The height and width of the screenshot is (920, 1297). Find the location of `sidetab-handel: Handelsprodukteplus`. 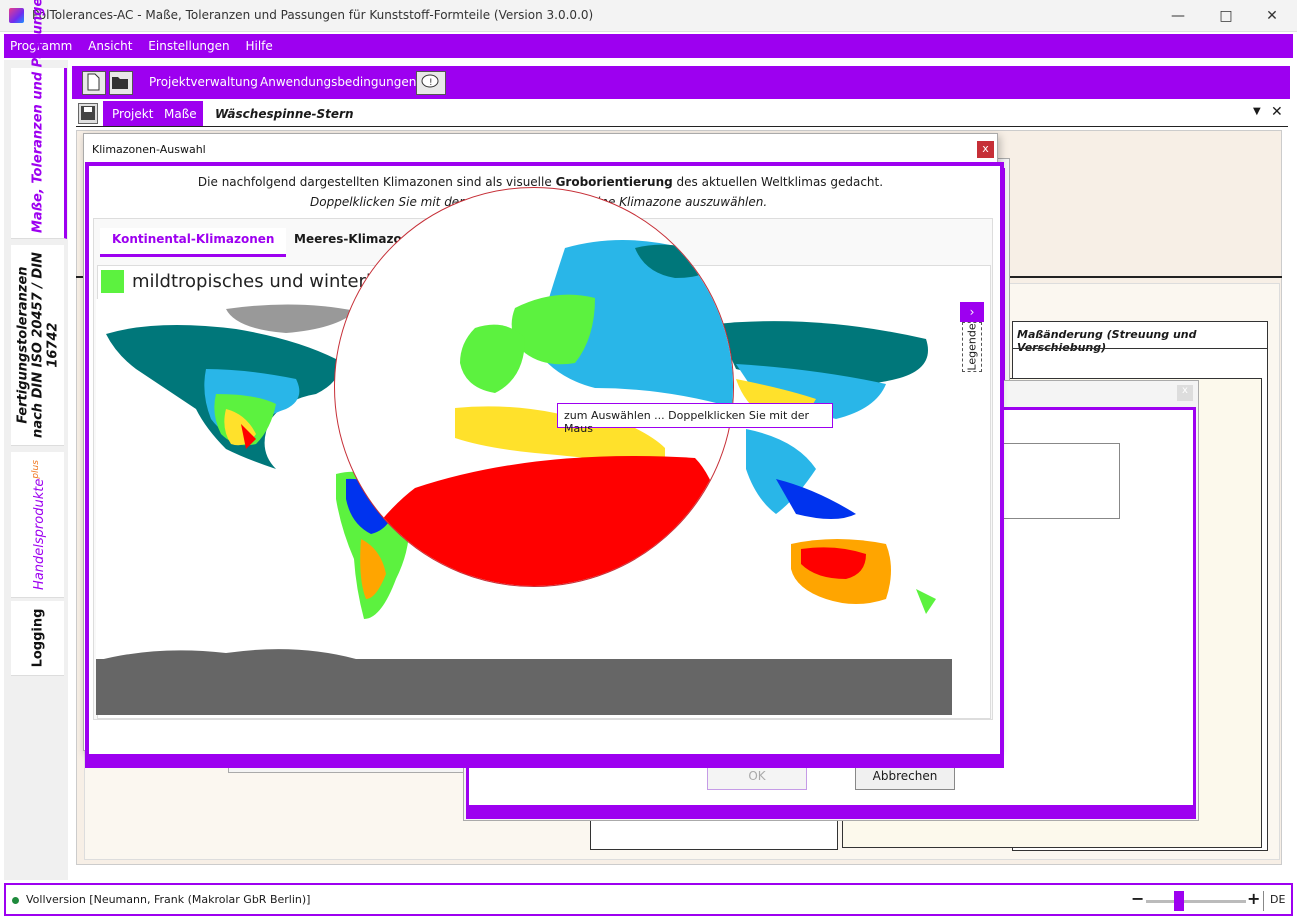

sidetab-handel: Handelsprodukteplus is located at coordinates (37, 525).